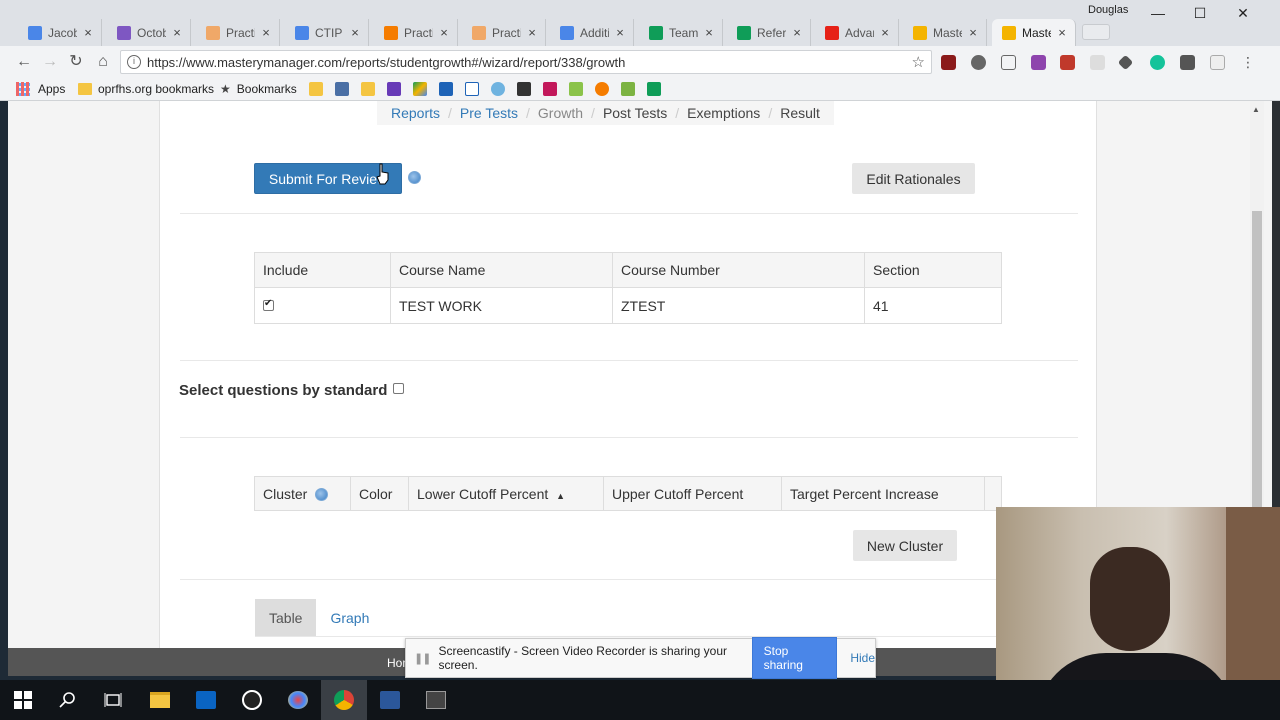 Image resolution: width=1280 pixels, height=720 pixels. I want to click on outlook-icon, so click(206, 700).